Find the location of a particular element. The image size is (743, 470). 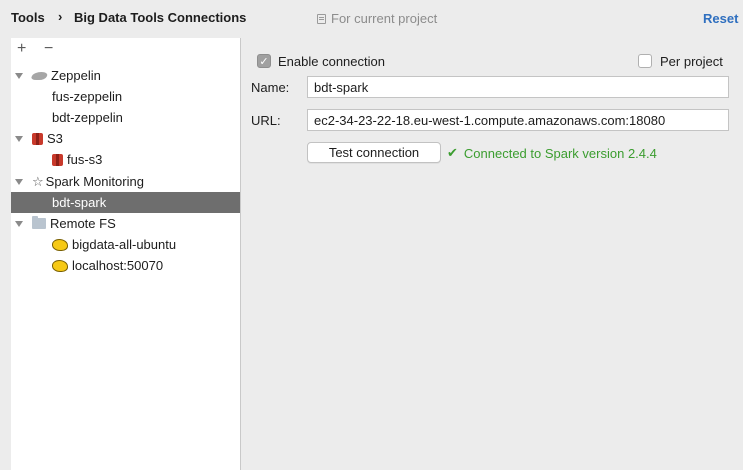

tree-item-label: bigdata-all-ubuntu is located at coordinates (124, 244).